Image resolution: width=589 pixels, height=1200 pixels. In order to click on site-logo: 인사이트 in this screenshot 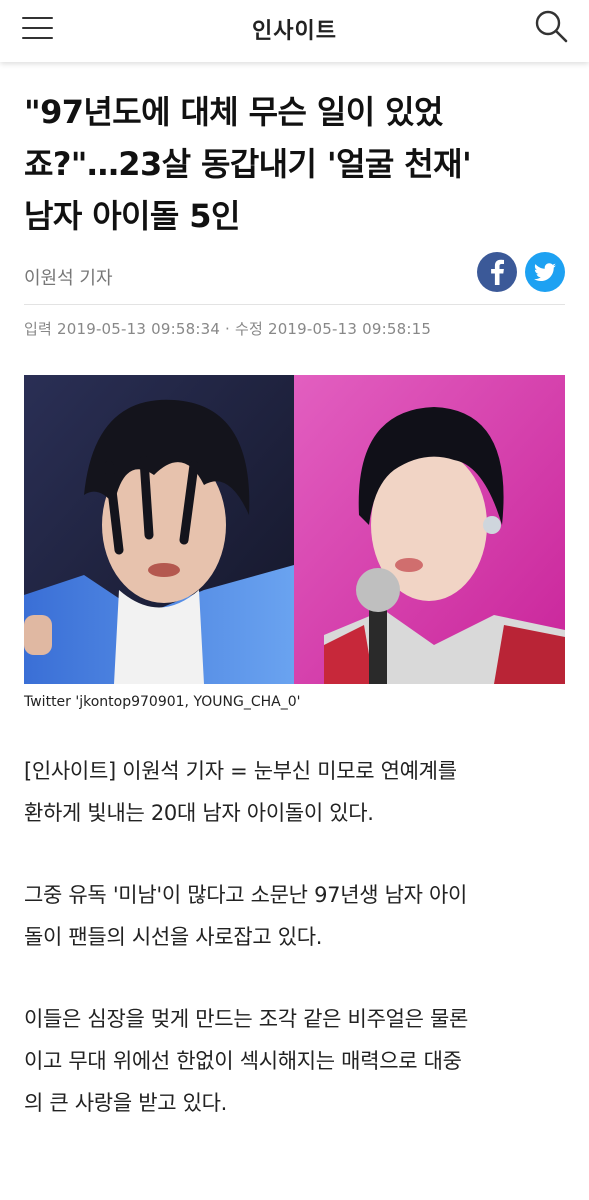, I will do `click(294, 29)`.